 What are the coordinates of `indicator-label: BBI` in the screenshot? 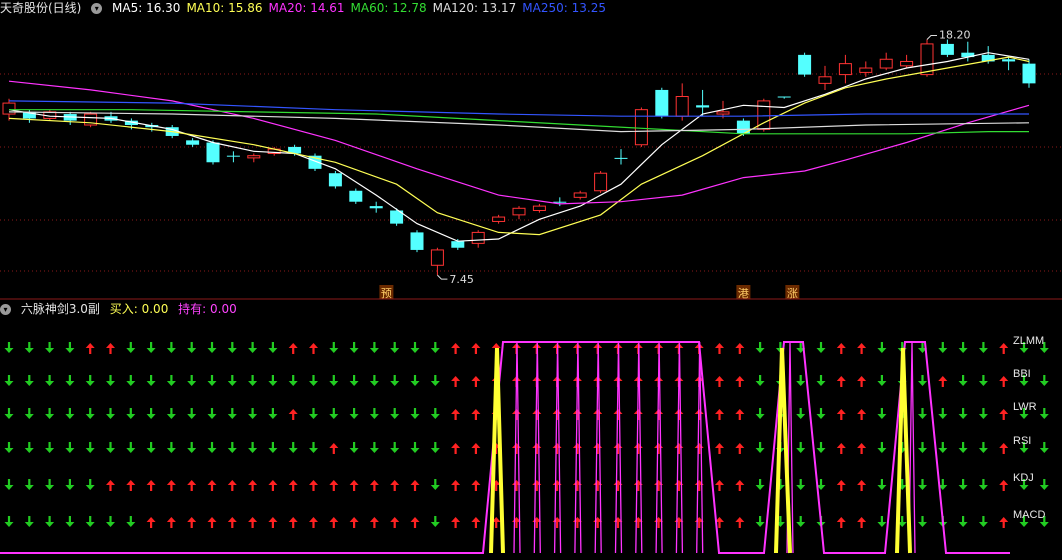 It's located at (1022, 374).